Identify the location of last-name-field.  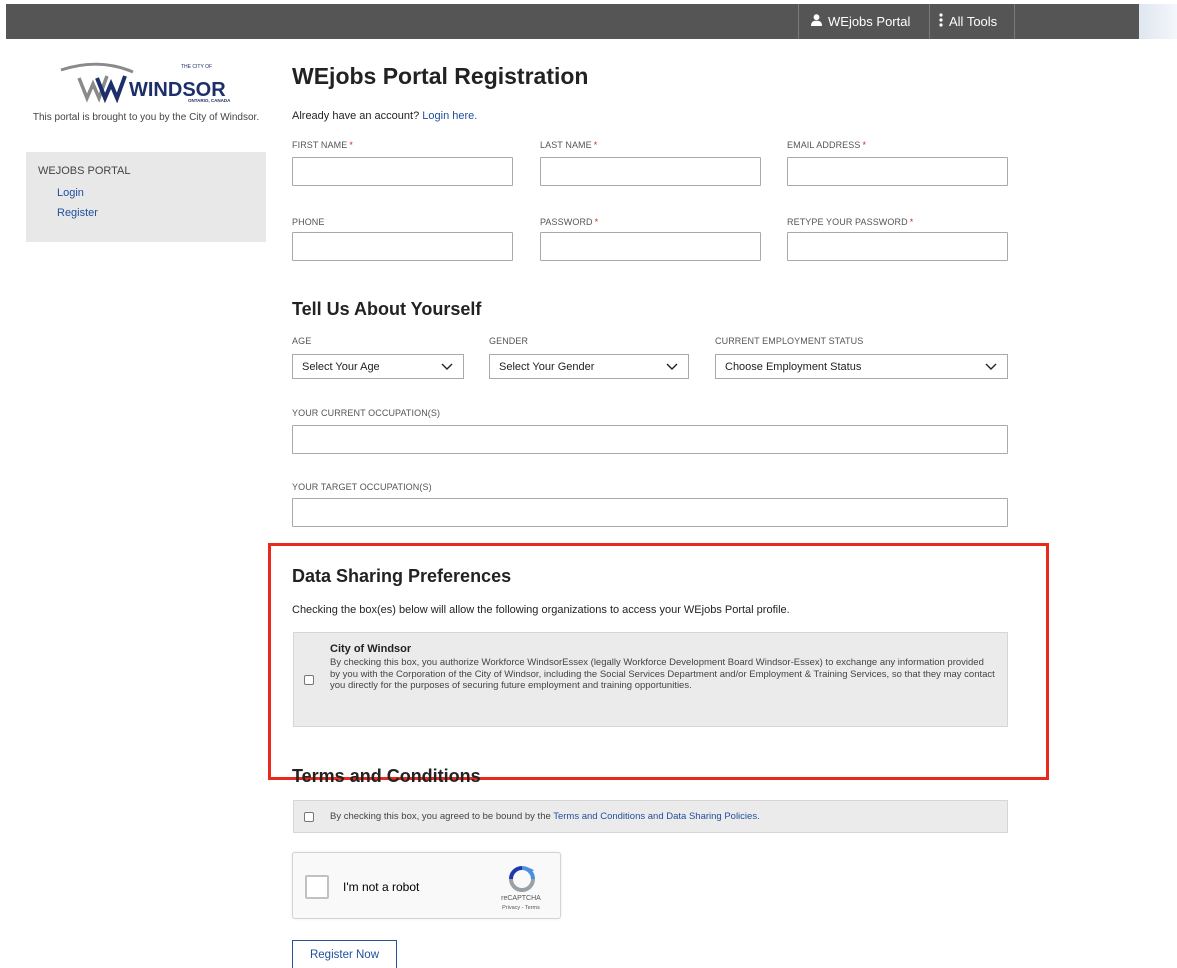
(650, 171).